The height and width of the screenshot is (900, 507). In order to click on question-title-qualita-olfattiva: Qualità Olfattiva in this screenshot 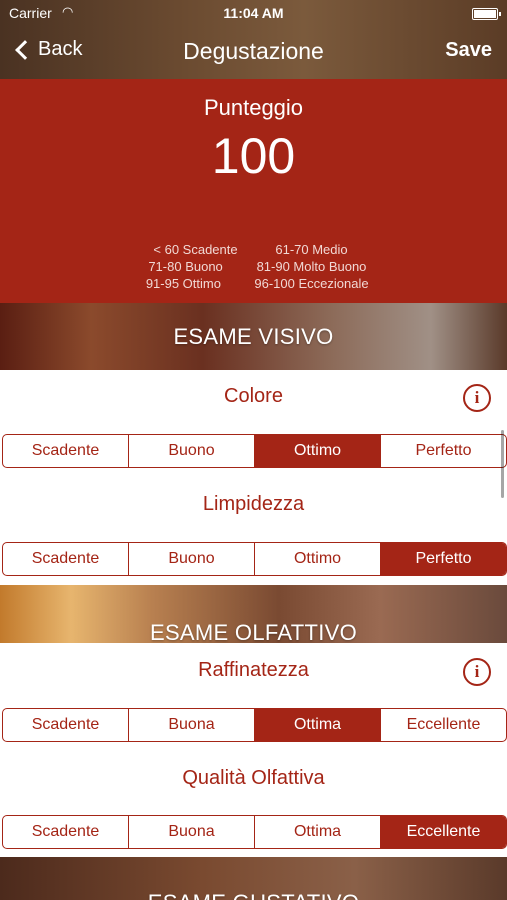, I will do `click(253, 778)`.